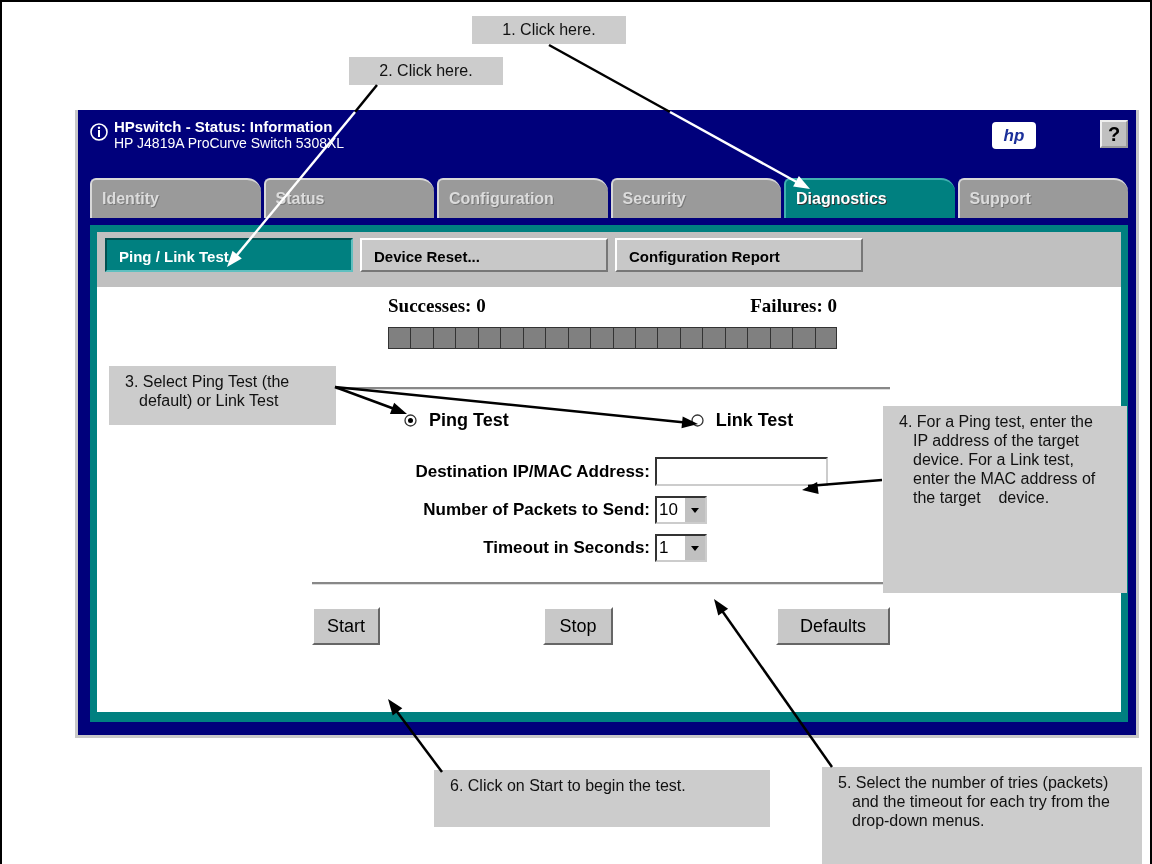  Describe the element at coordinates (1005, 499) in the screenshot. I see `callout-note: 4. For a Ping test, enter the IP address of the target device. For a Link test, enter the MAC address of the target device.` at that location.